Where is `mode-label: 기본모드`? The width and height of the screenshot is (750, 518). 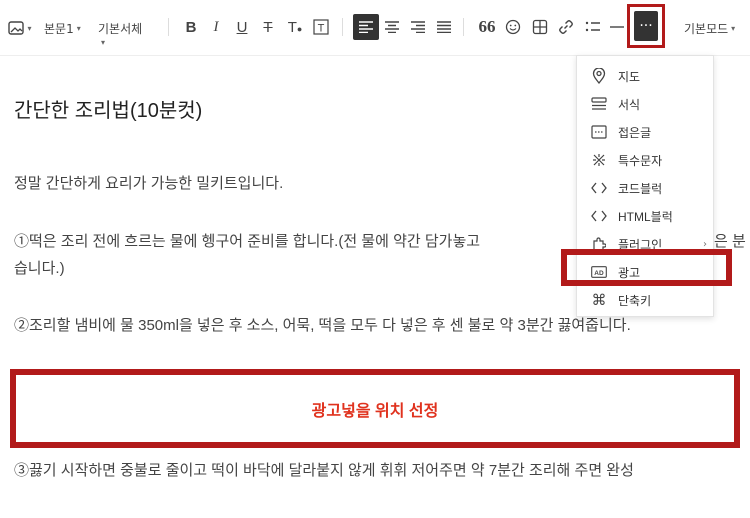
mode-label: 기본모드 is located at coordinates (706, 28).